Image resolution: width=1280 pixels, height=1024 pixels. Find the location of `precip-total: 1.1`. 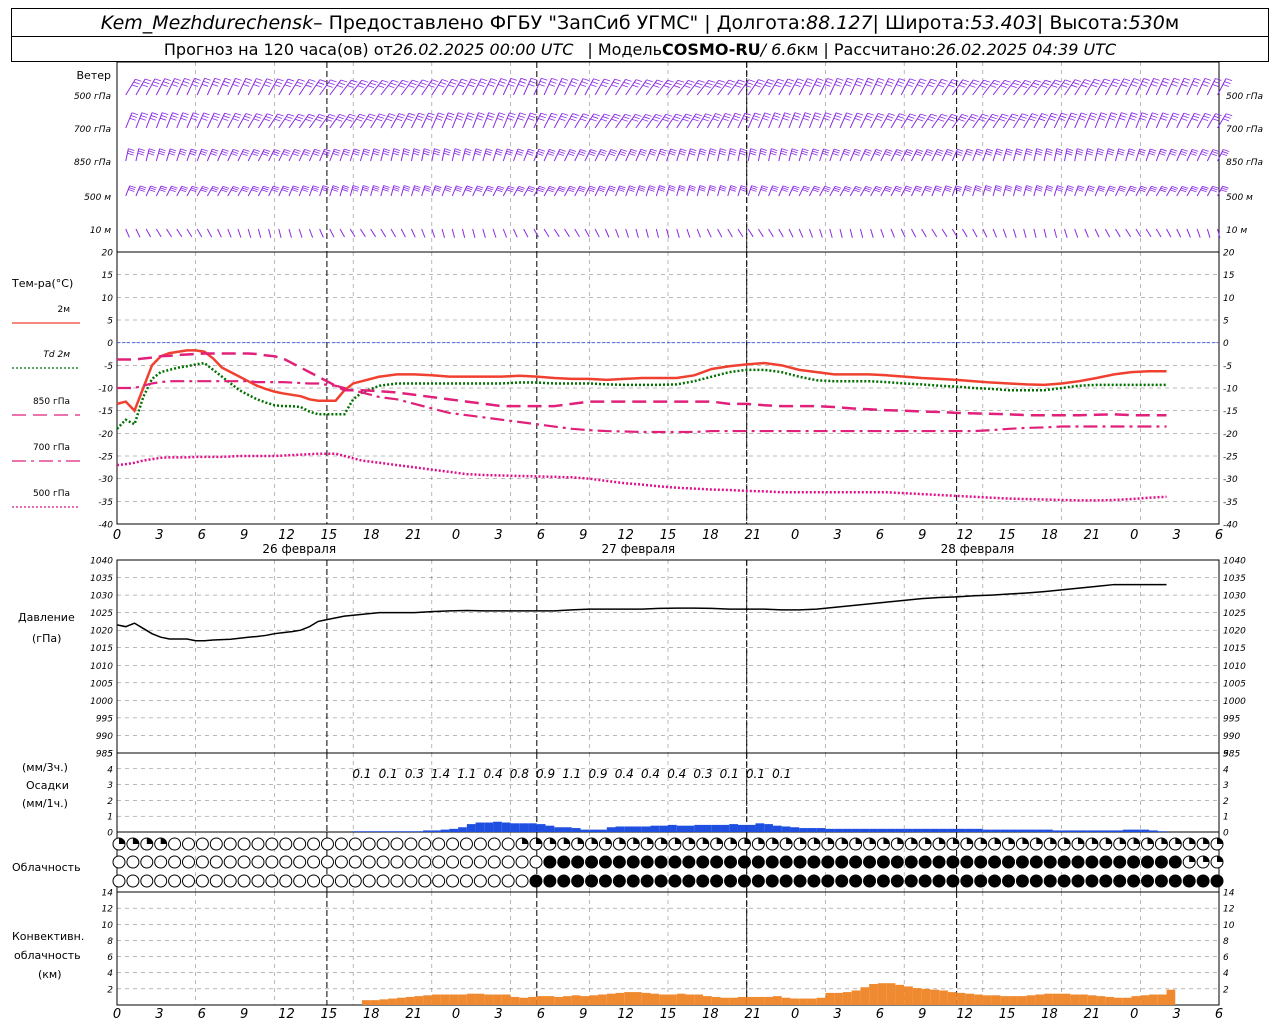

precip-total: 1.1 is located at coordinates (571, 774).